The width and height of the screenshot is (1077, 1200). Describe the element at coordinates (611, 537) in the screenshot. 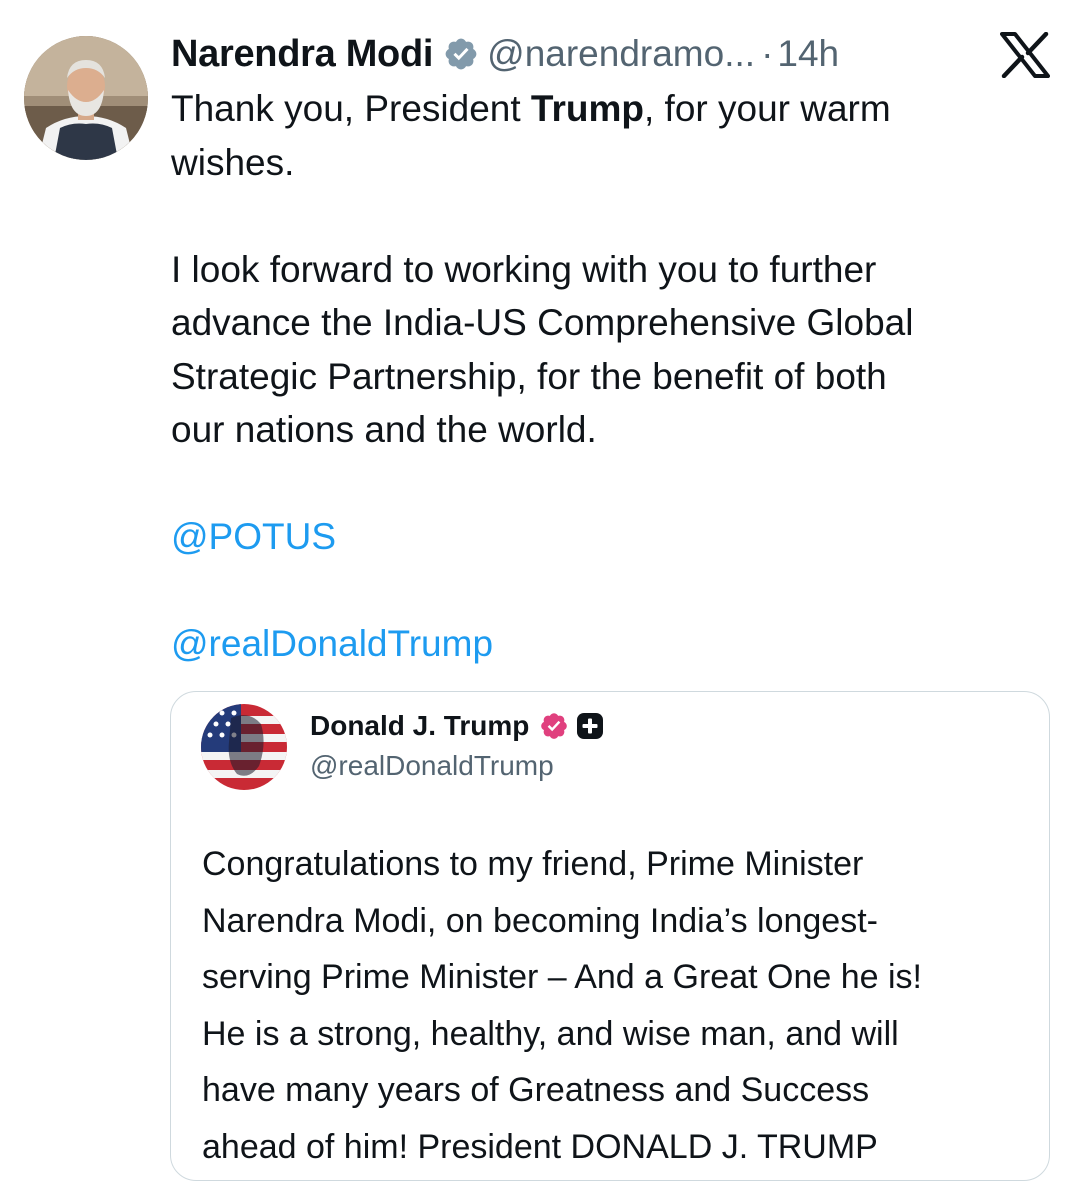

I see `mention-potus: @POTUS` at that location.